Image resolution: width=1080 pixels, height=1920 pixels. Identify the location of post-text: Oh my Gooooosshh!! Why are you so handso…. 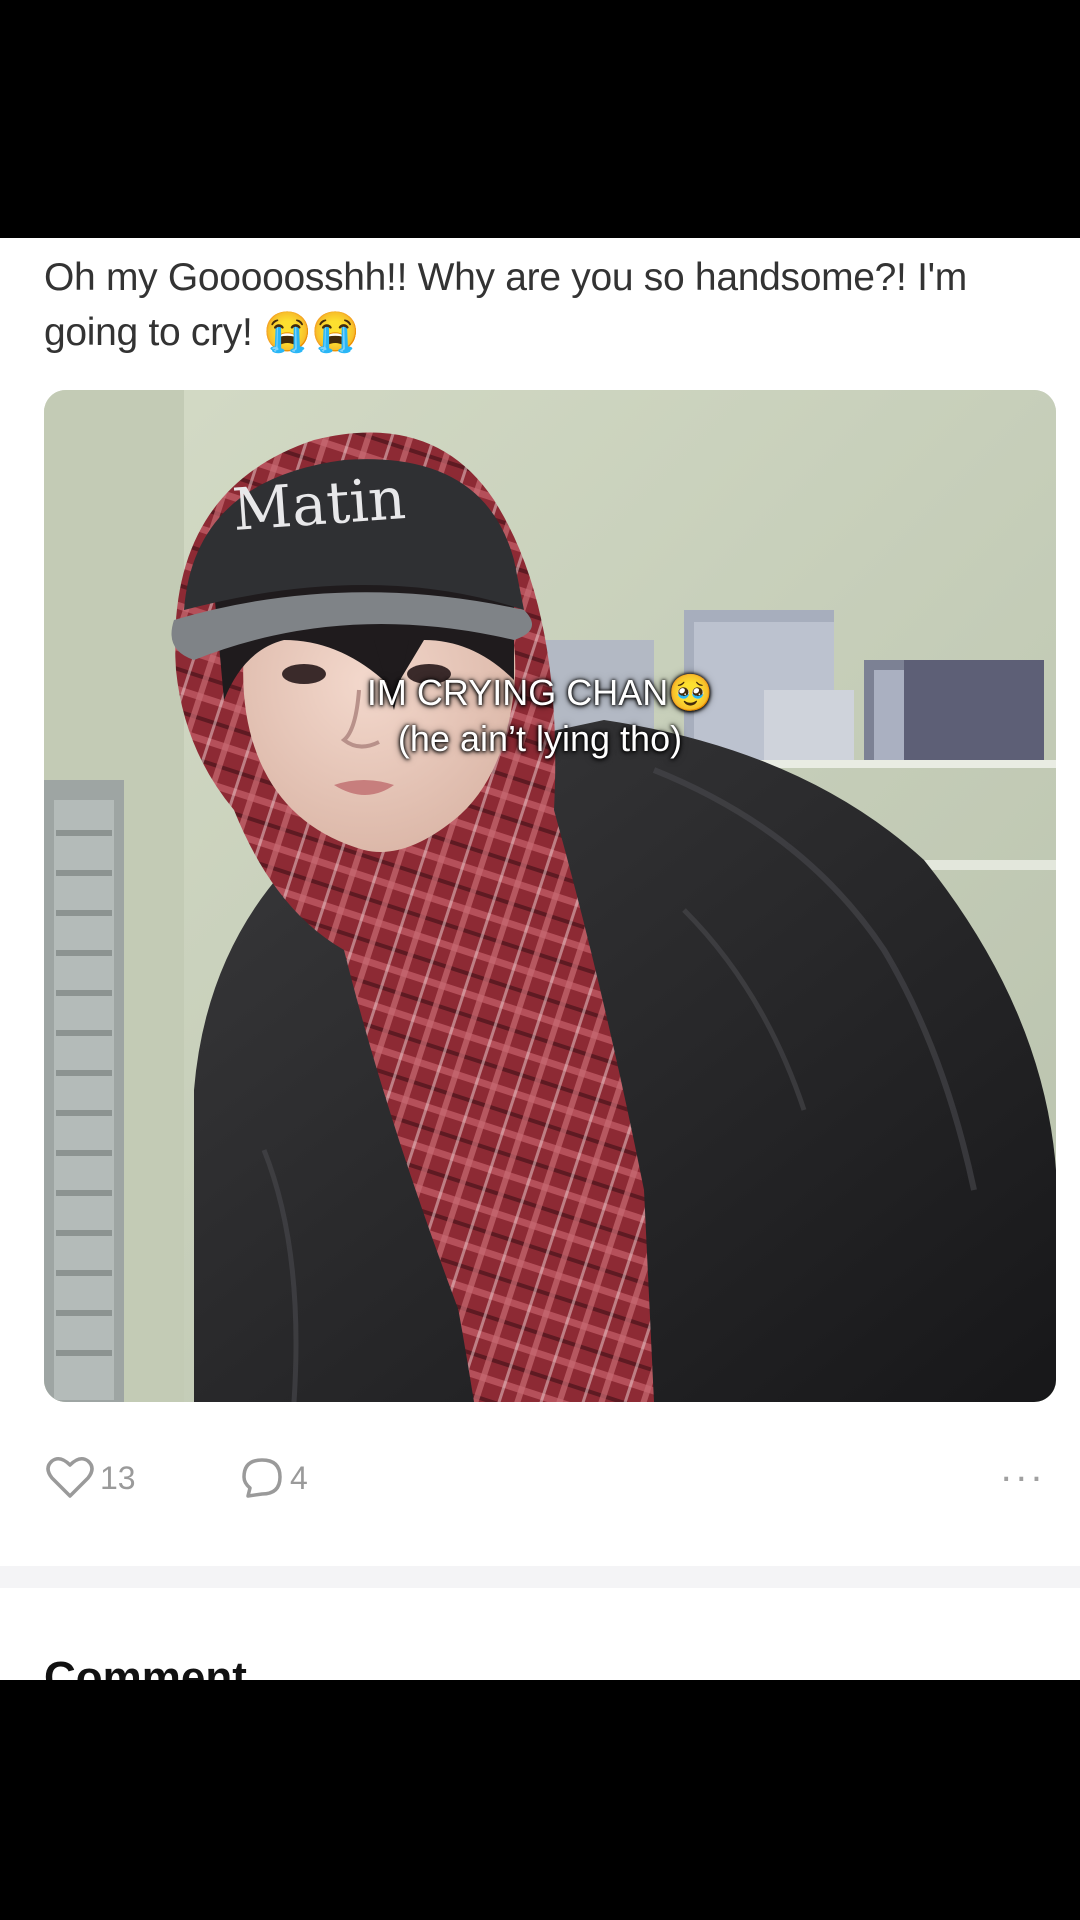
(505, 305).